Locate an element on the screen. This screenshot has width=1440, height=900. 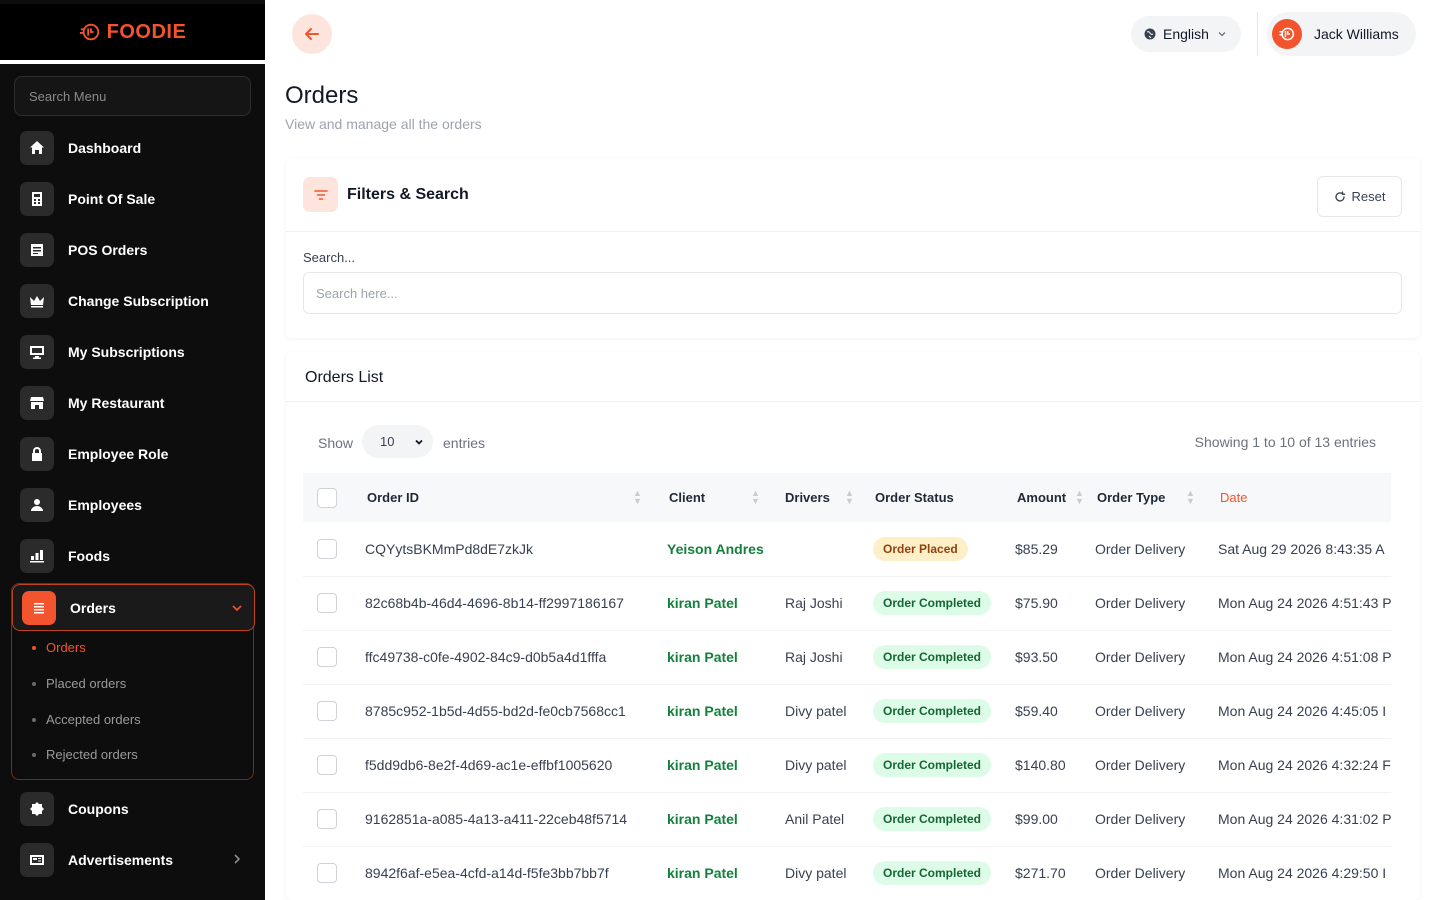
avatar is located at coordinates (1287, 34).